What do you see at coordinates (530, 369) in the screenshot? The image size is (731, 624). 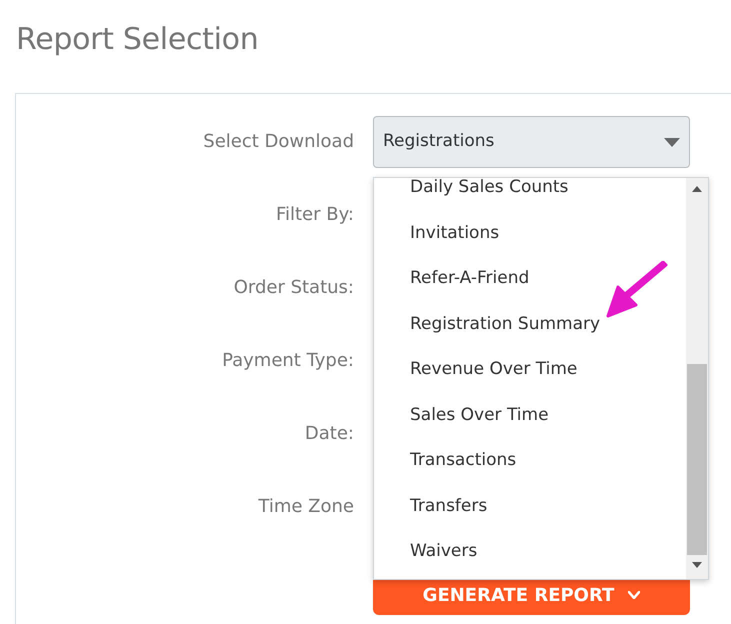 I see `dropdown-option: Revenue Over Time` at bounding box center [530, 369].